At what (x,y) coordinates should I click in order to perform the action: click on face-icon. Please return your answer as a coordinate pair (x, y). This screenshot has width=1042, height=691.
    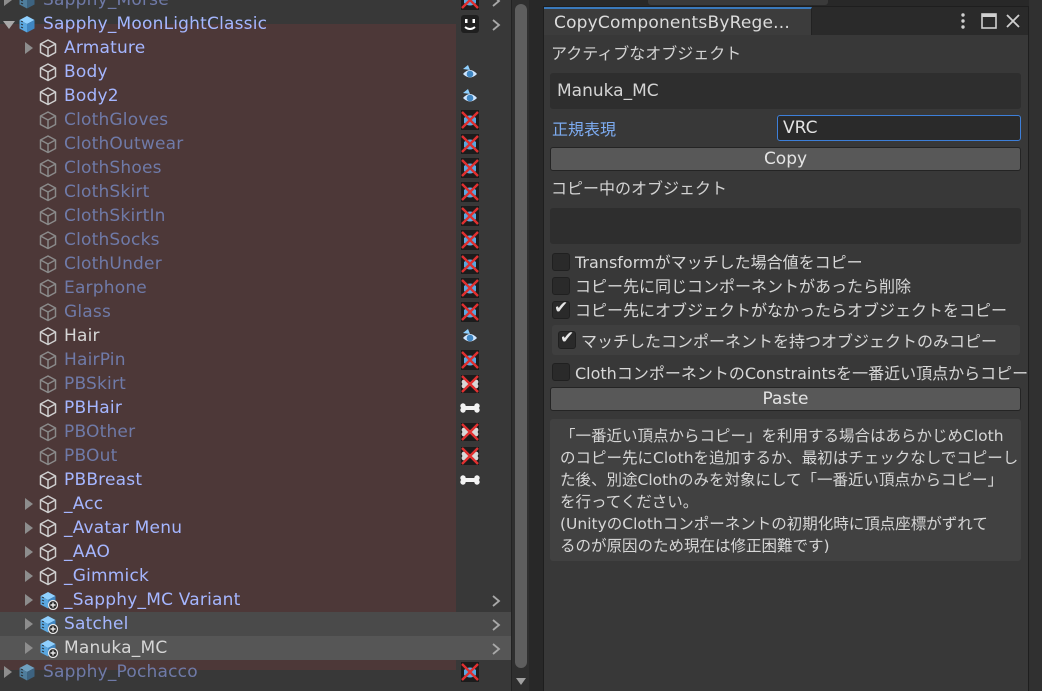
    Looking at the image, I should click on (470, 24).